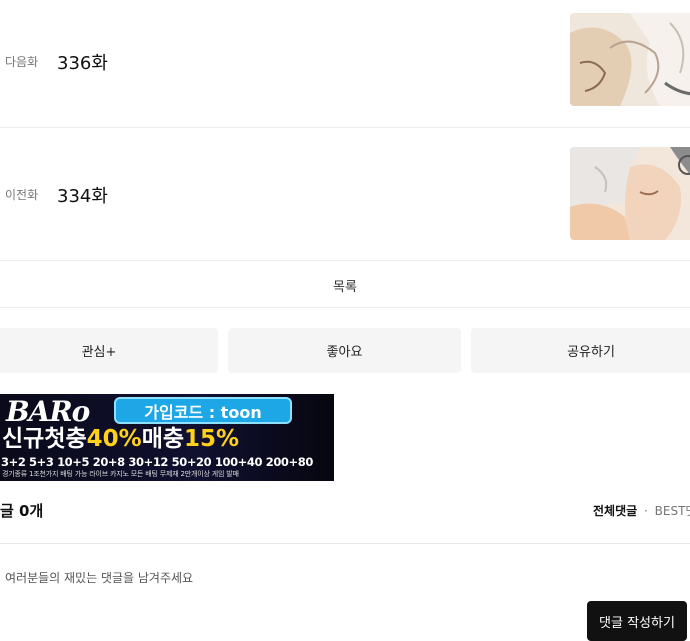  Describe the element at coordinates (630, 59) in the screenshot. I see `next-episode-thumbnail` at that location.